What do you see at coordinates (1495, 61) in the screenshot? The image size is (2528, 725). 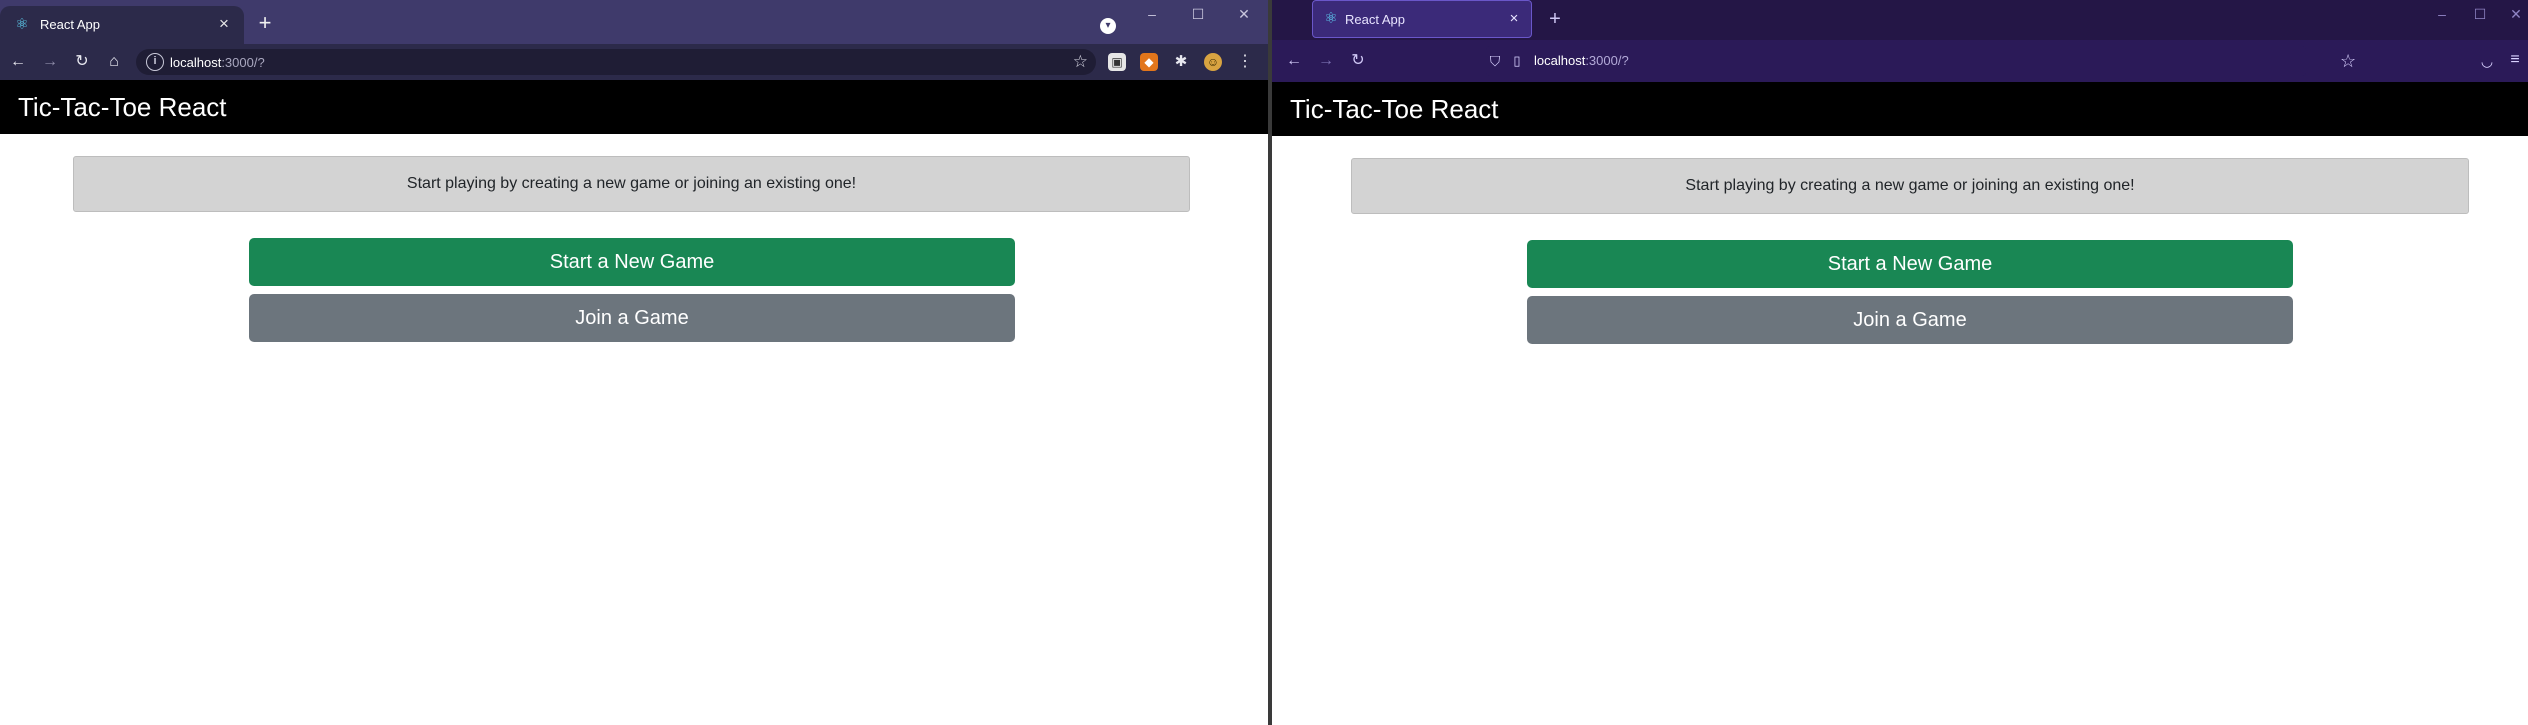 I see `tracking-shield-icon: ⛉` at bounding box center [1495, 61].